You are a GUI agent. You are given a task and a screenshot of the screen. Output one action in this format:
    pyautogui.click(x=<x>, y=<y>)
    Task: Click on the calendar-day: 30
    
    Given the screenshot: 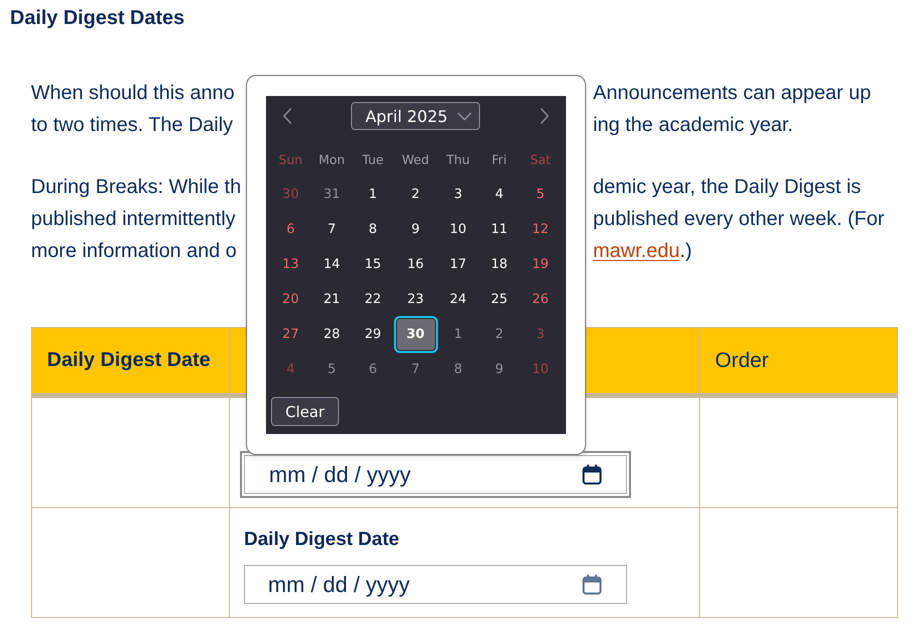 What is the action you would take?
    pyautogui.click(x=416, y=334)
    